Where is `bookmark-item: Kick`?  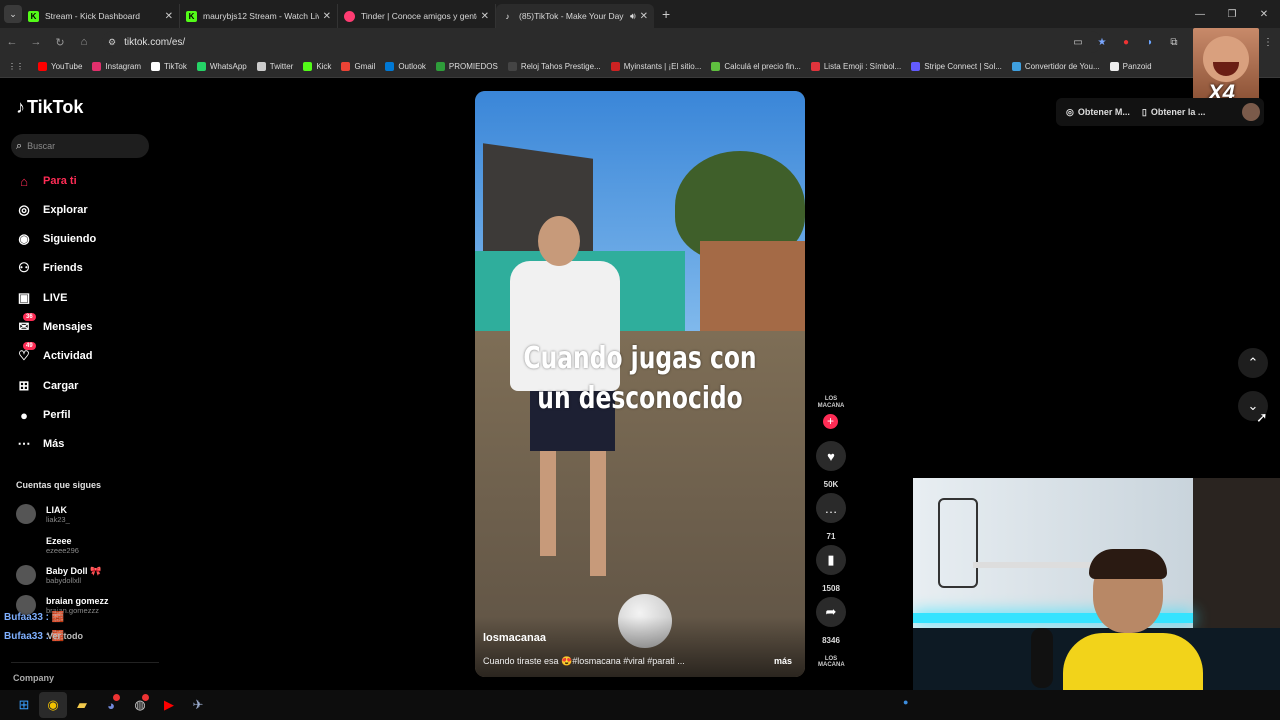 bookmark-item: Kick is located at coordinates (317, 66).